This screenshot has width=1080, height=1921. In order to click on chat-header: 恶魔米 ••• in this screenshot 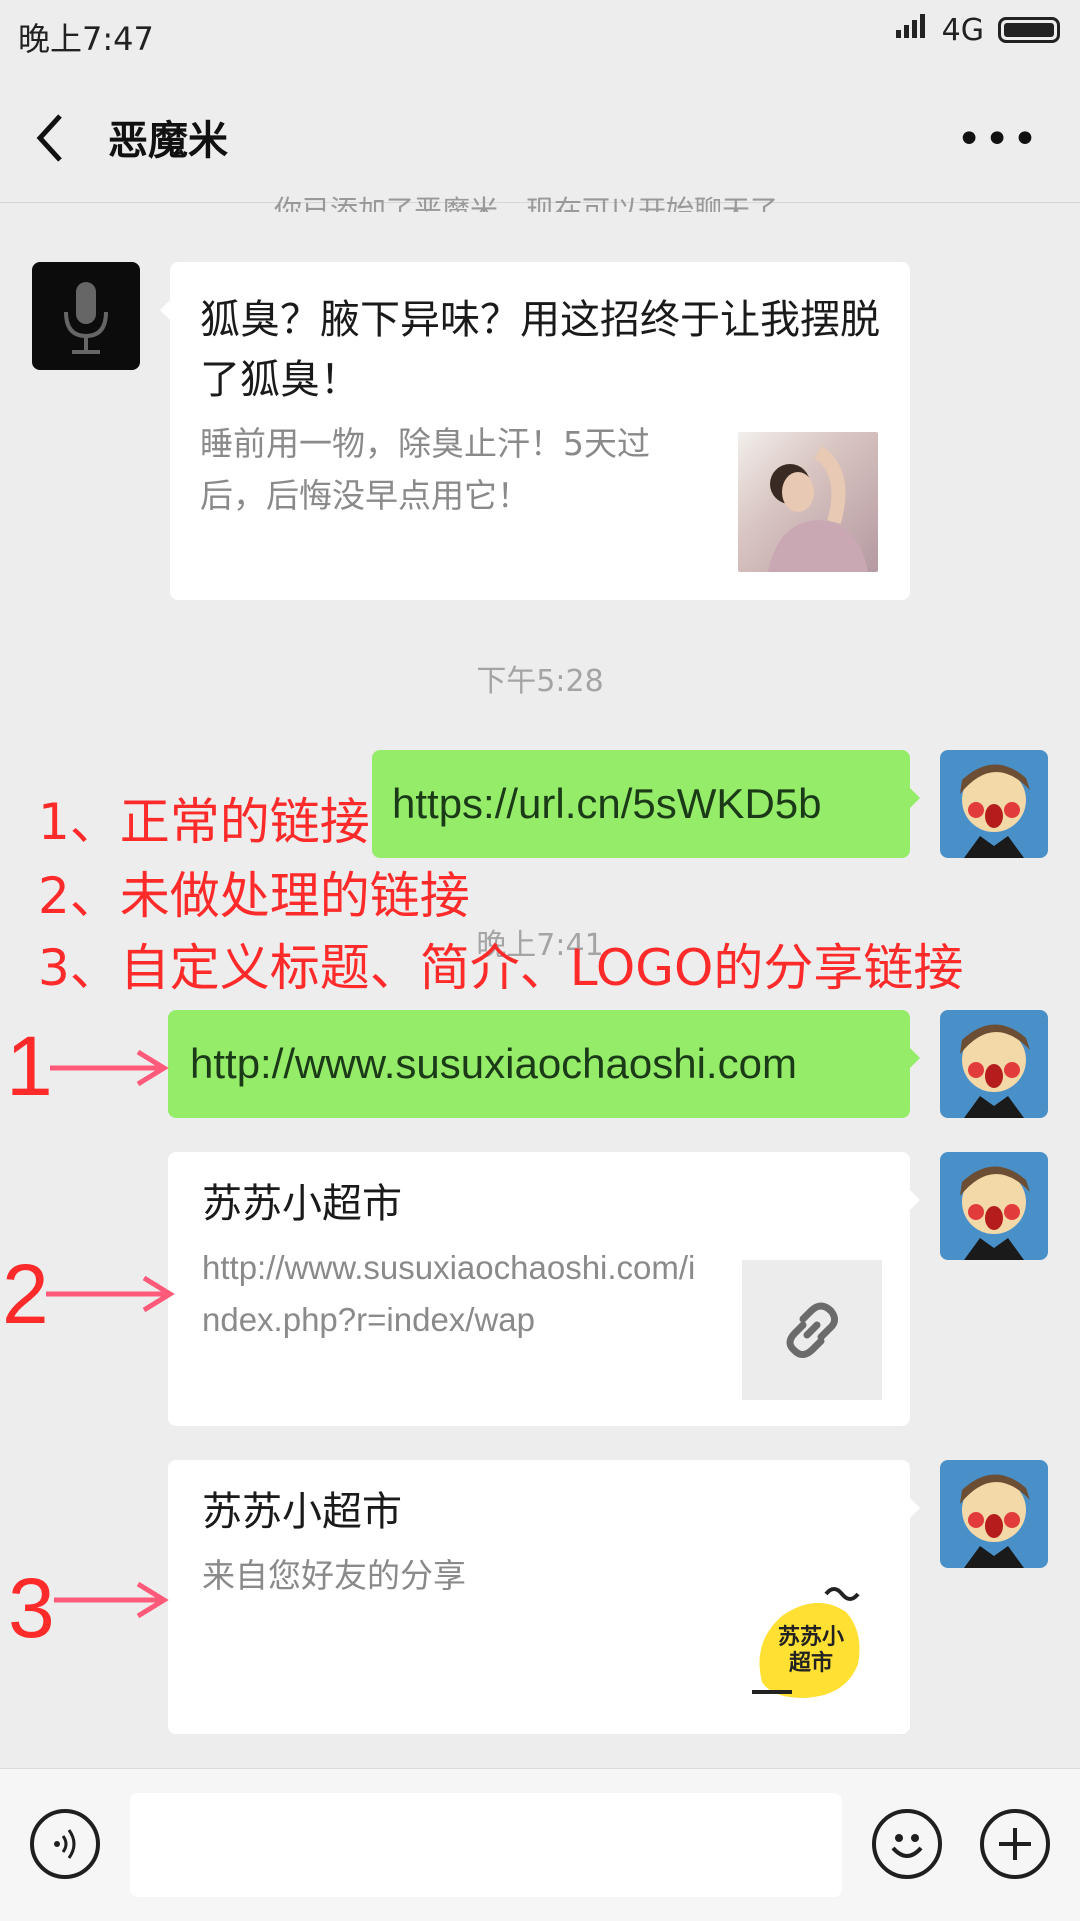, I will do `click(540, 136)`.